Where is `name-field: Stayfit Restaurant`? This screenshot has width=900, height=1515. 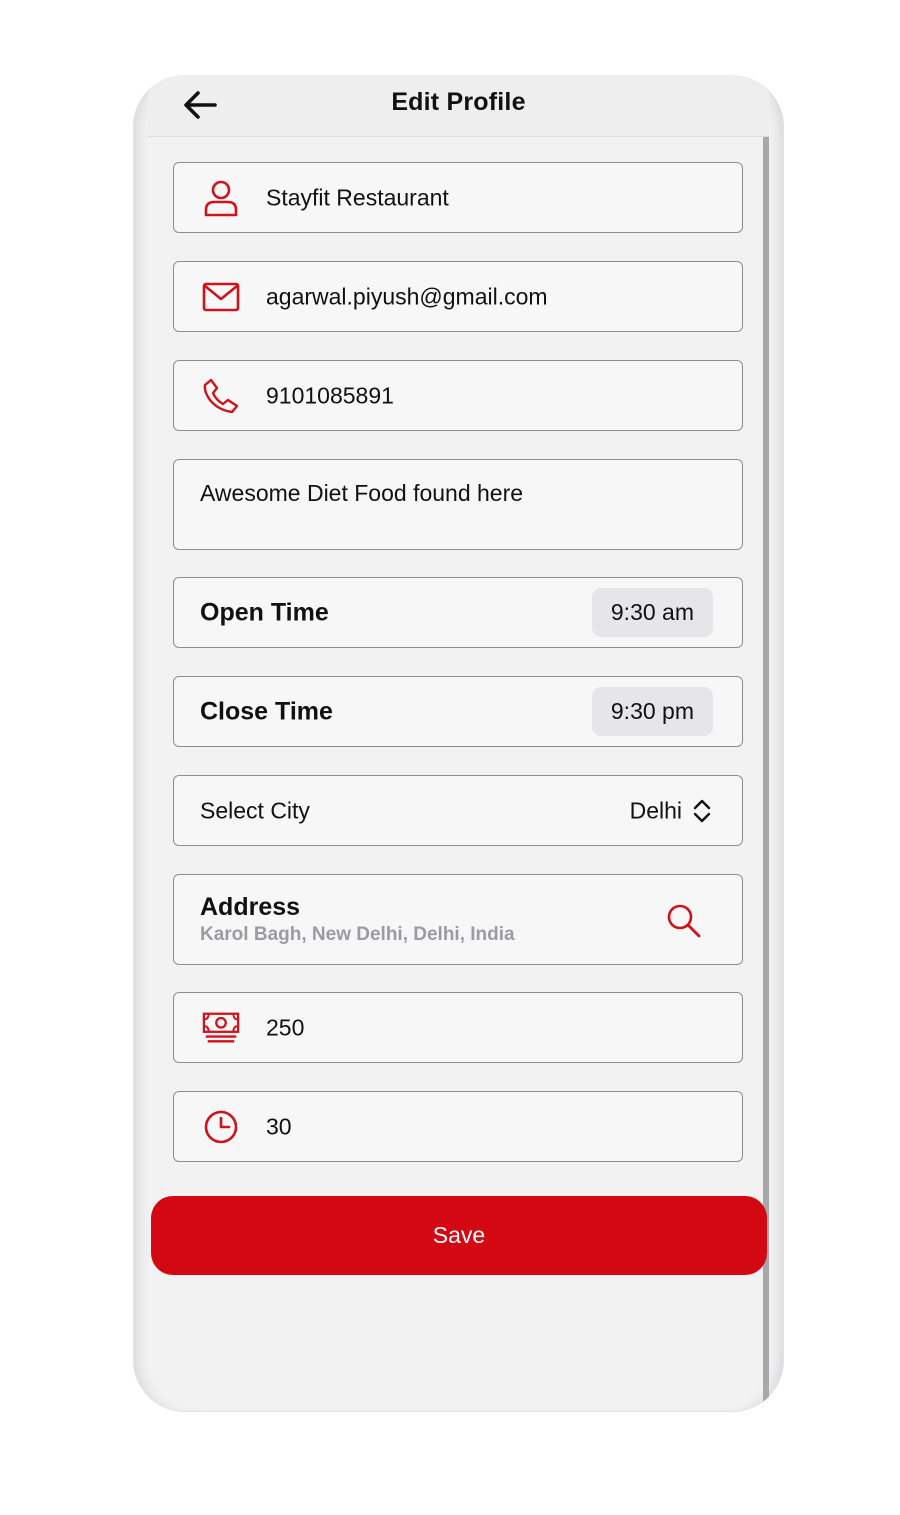 name-field: Stayfit Restaurant is located at coordinates (458, 197).